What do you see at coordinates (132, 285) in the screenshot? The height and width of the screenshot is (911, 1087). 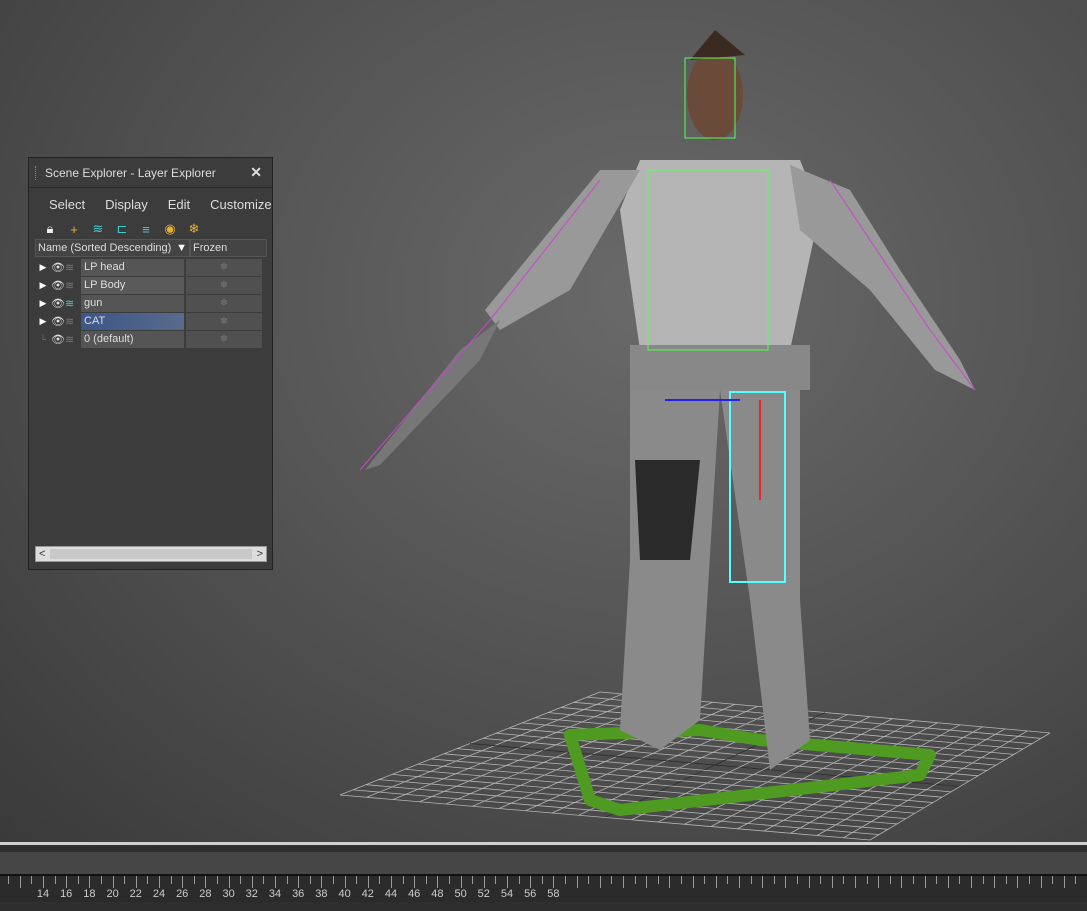 I see `layer-name: LP Body` at bounding box center [132, 285].